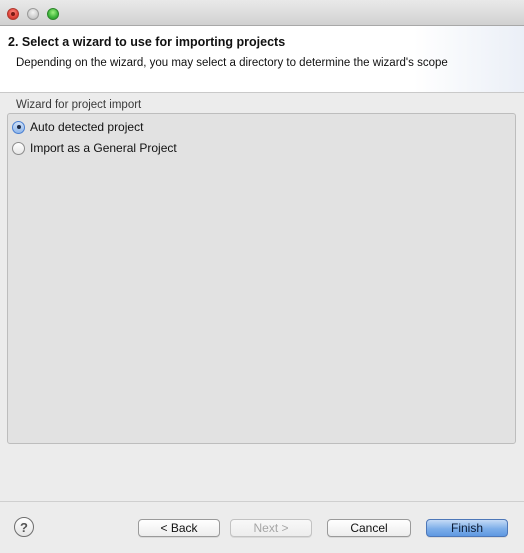  What do you see at coordinates (13, 14) in the screenshot?
I see `close-window-button` at bounding box center [13, 14].